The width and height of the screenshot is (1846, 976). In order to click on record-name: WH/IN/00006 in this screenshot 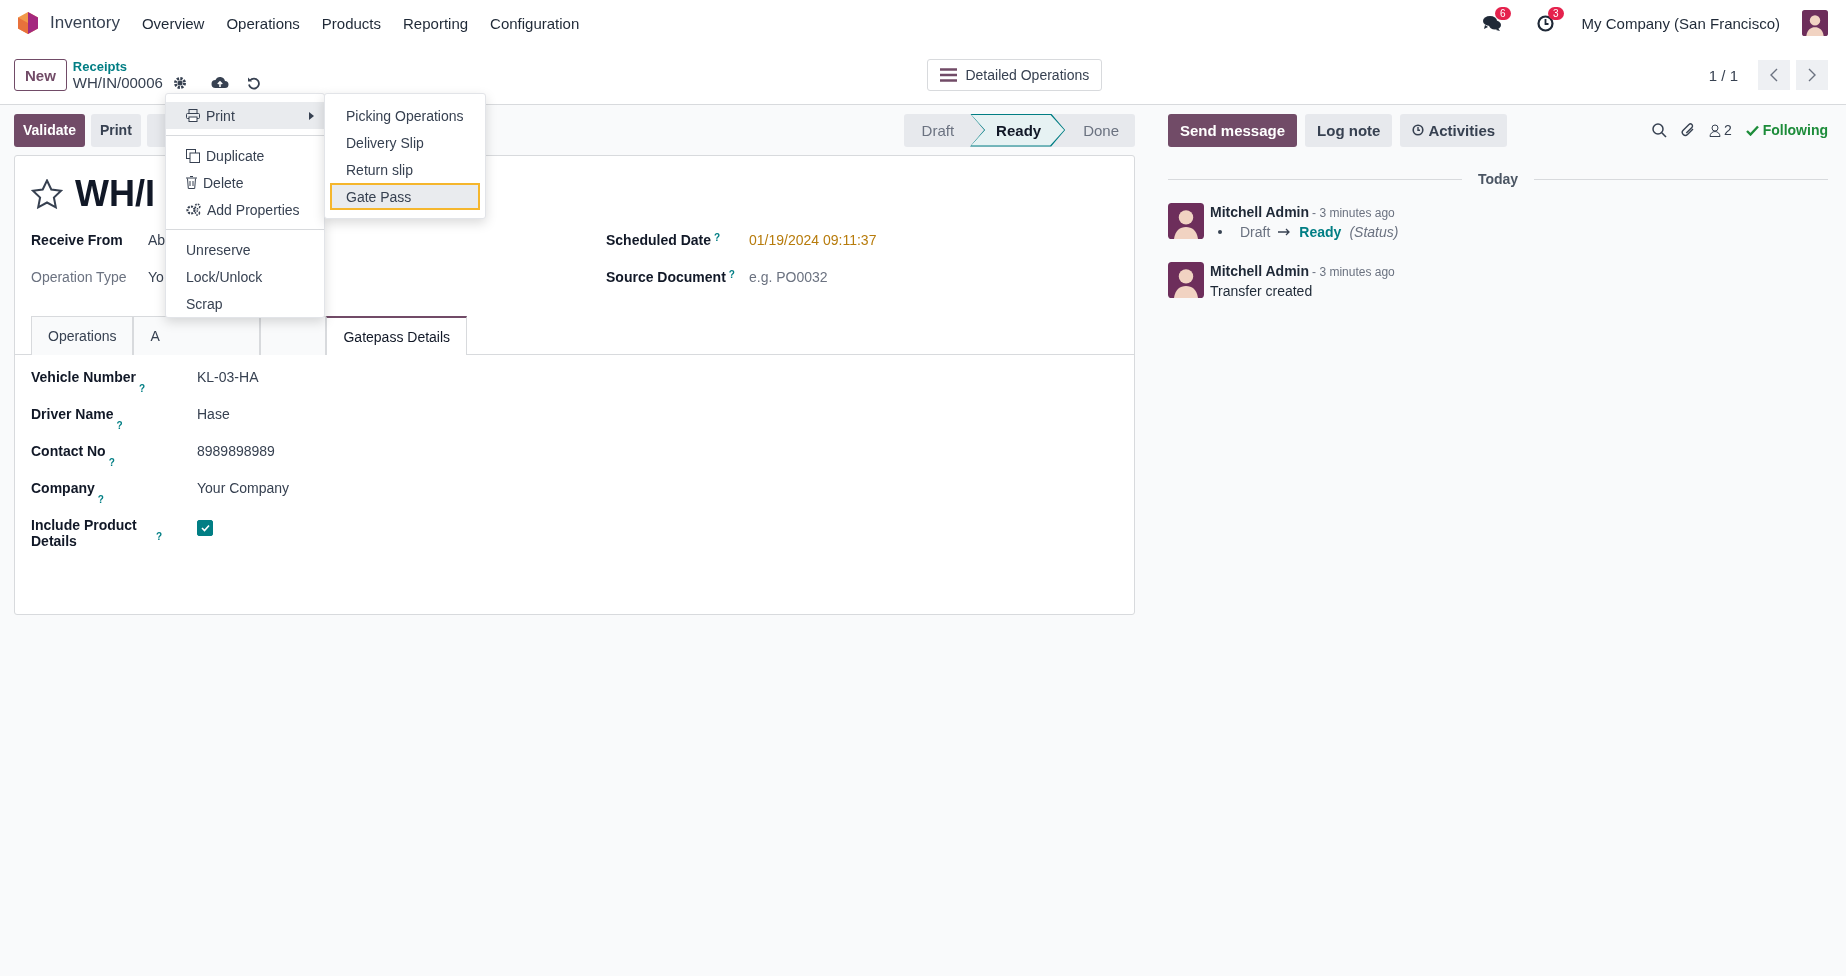, I will do `click(117, 82)`.